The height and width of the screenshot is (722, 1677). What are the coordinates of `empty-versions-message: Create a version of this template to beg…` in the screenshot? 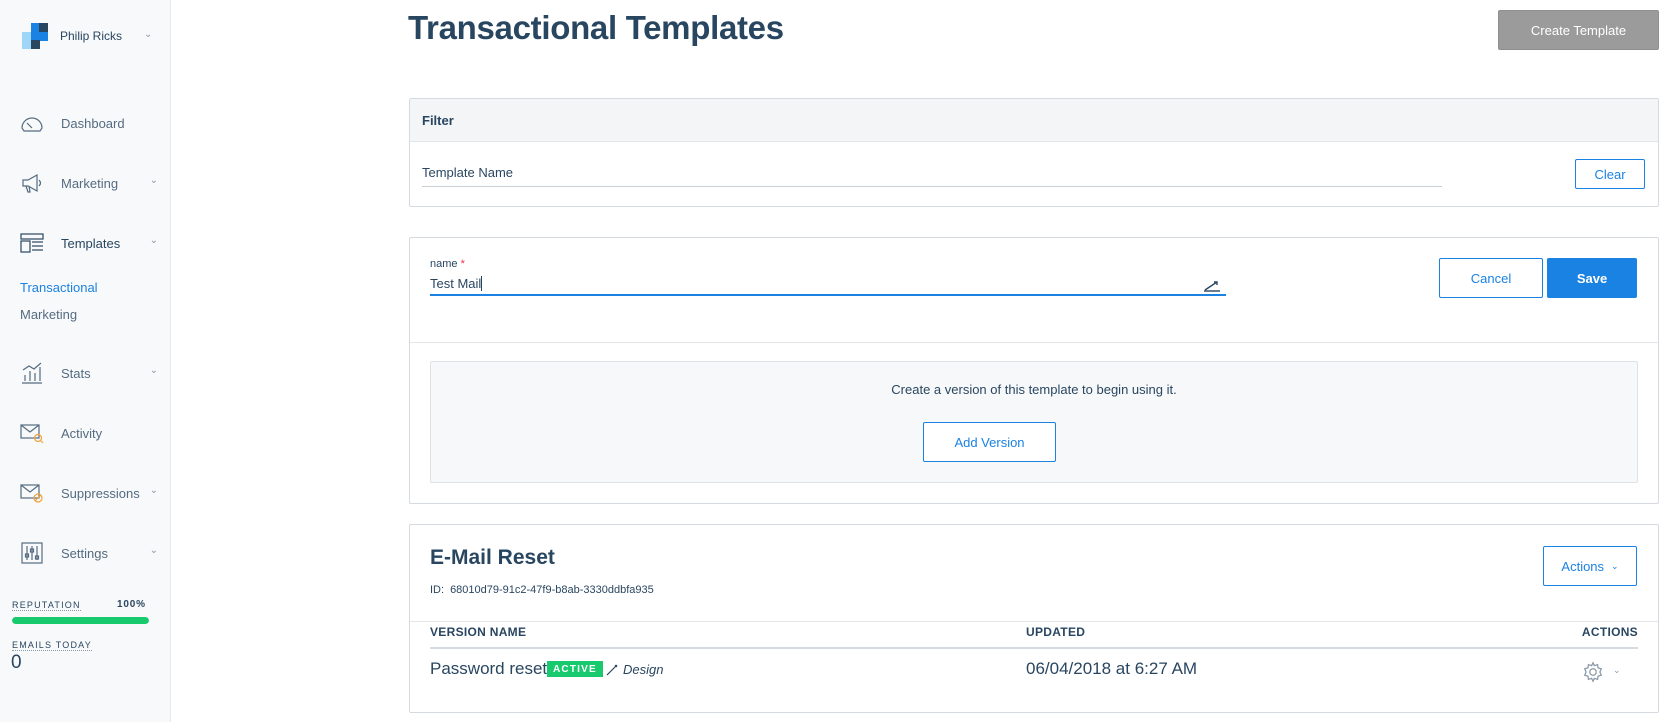 It's located at (1034, 389).